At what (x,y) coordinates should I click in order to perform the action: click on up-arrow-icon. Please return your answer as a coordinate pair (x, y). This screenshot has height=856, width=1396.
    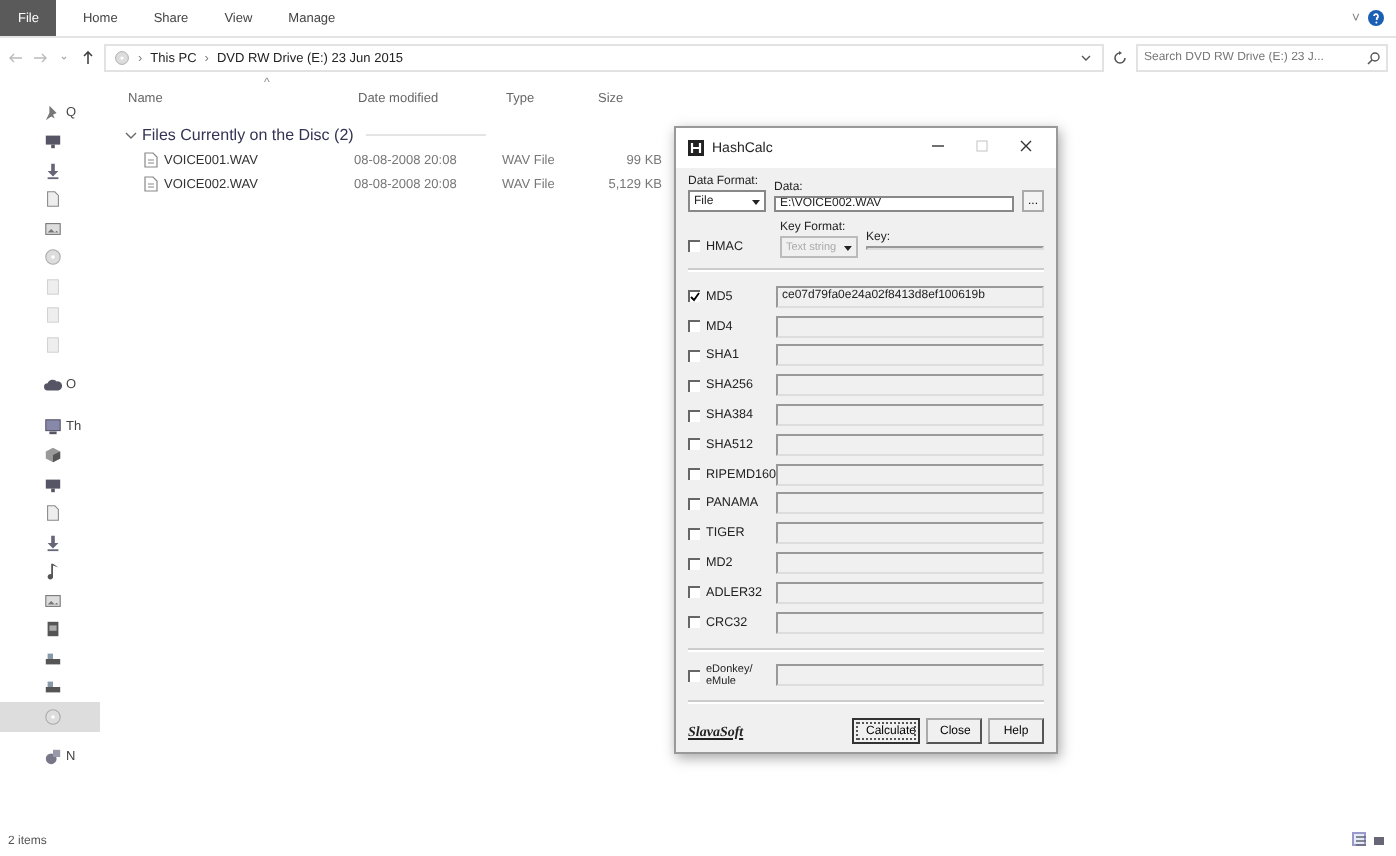
    Looking at the image, I should click on (88, 58).